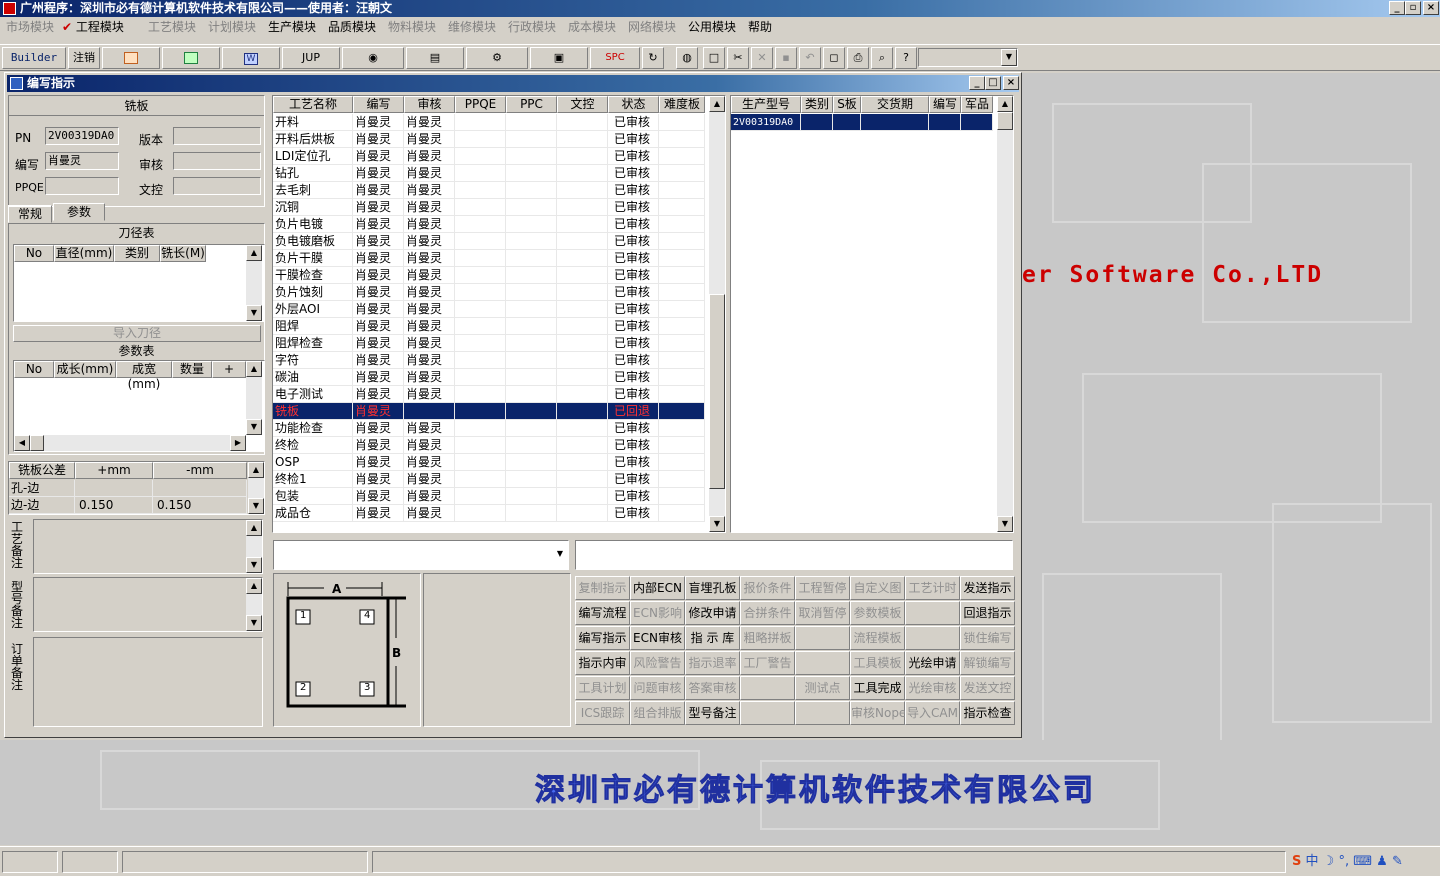  I want to click on action-button: 工厂警告, so click(767, 663).